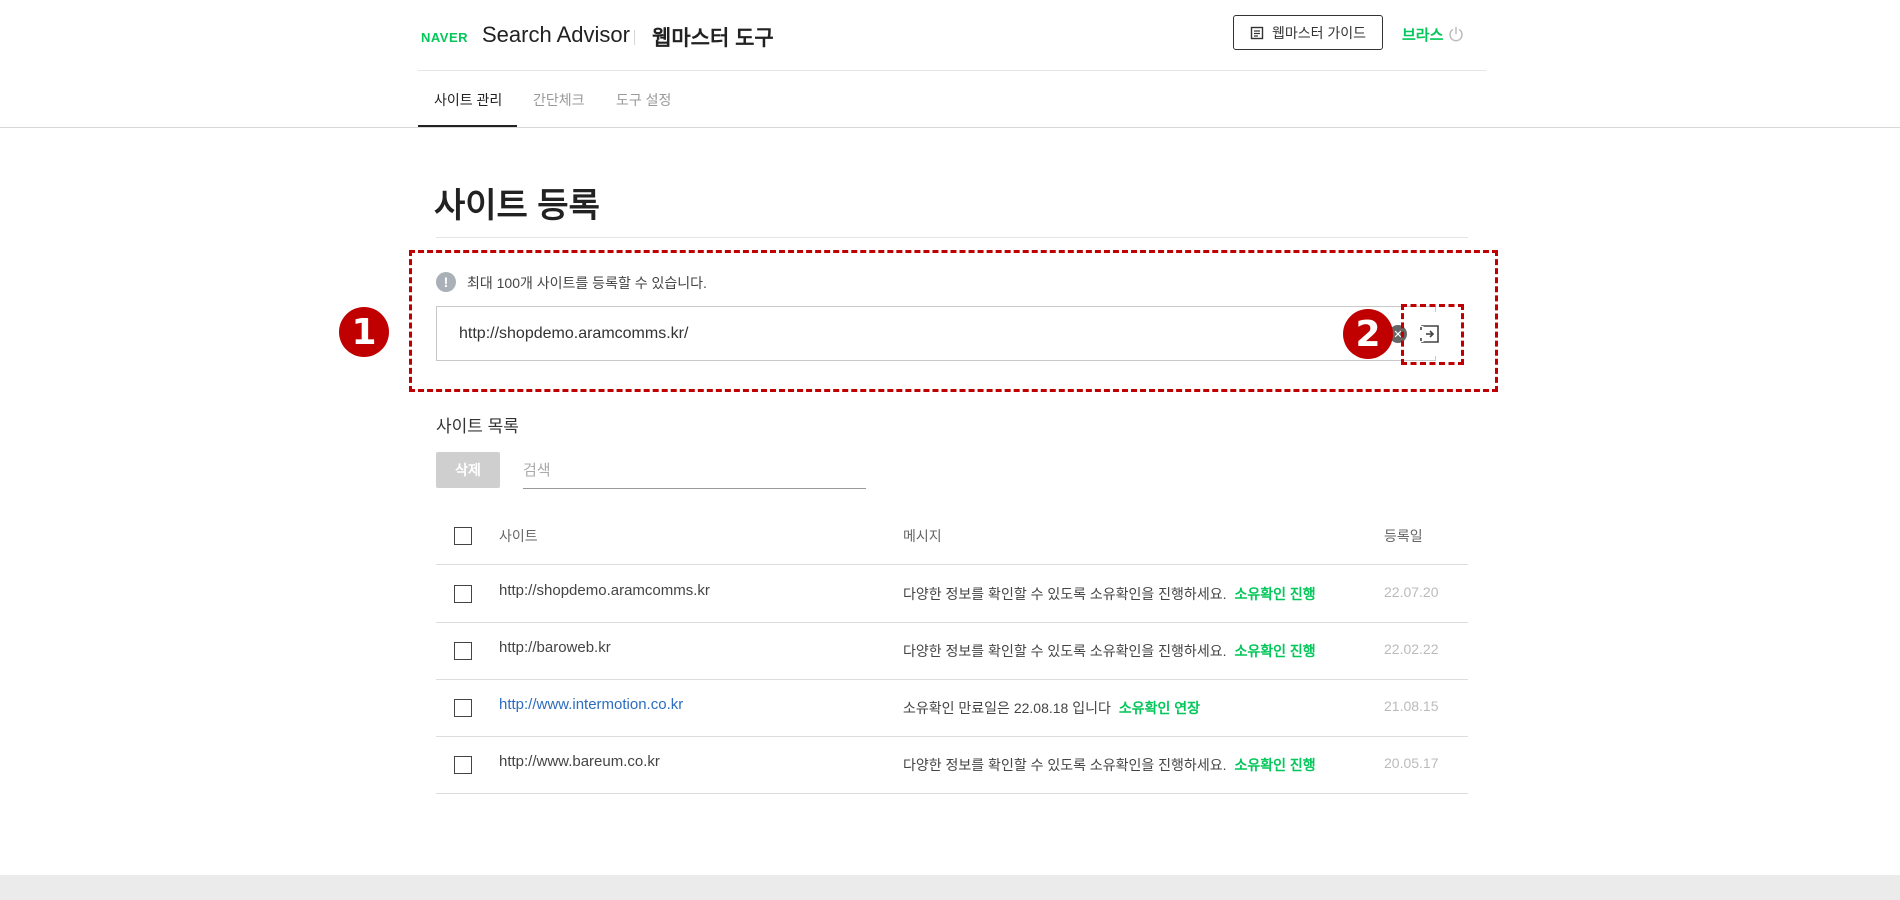  What do you see at coordinates (1403, 536) in the screenshot?
I see `column-header-date: 등록일` at bounding box center [1403, 536].